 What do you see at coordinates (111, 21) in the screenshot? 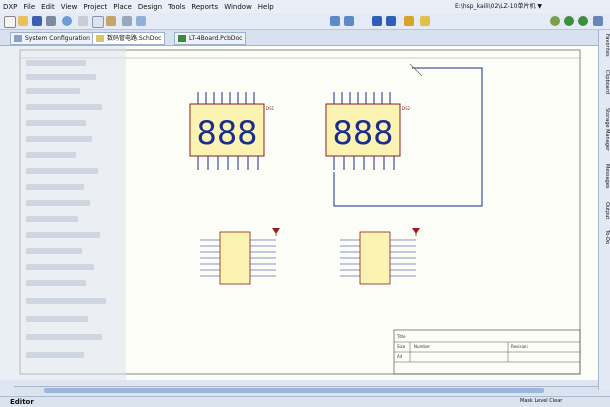
I see `paste-icon` at bounding box center [111, 21].